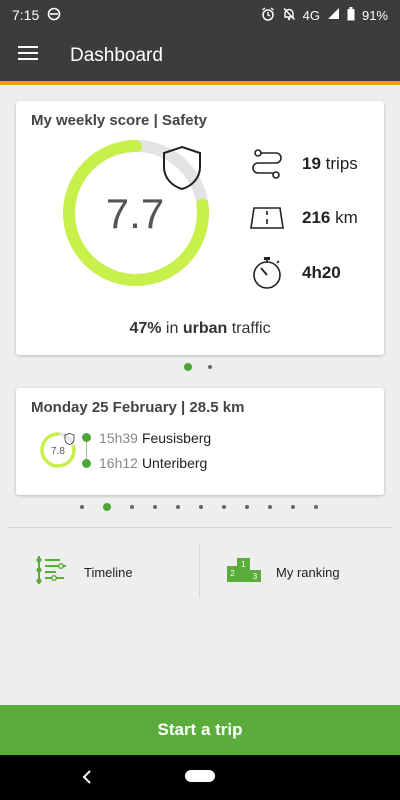 This screenshot has width=400, height=800. What do you see at coordinates (346, 217) in the screenshot?
I see `distance-unit: km` at bounding box center [346, 217].